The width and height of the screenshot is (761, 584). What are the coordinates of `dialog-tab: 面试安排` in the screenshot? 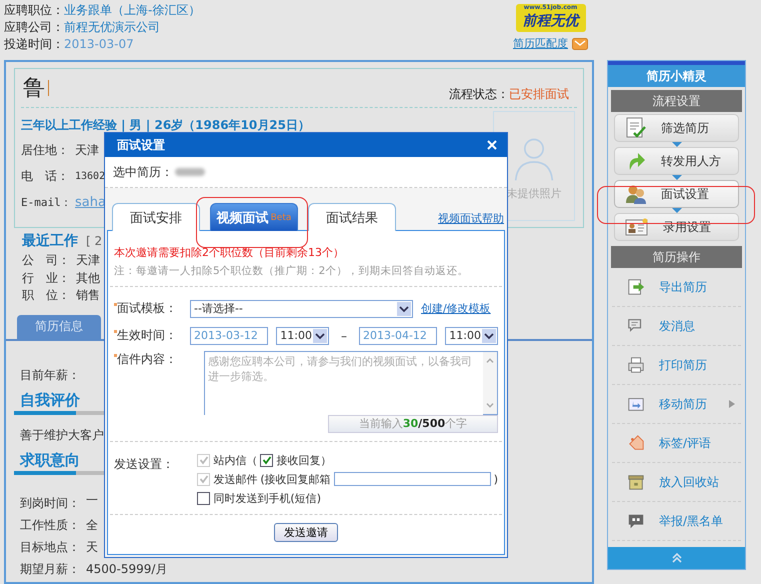 It's located at (156, 217).